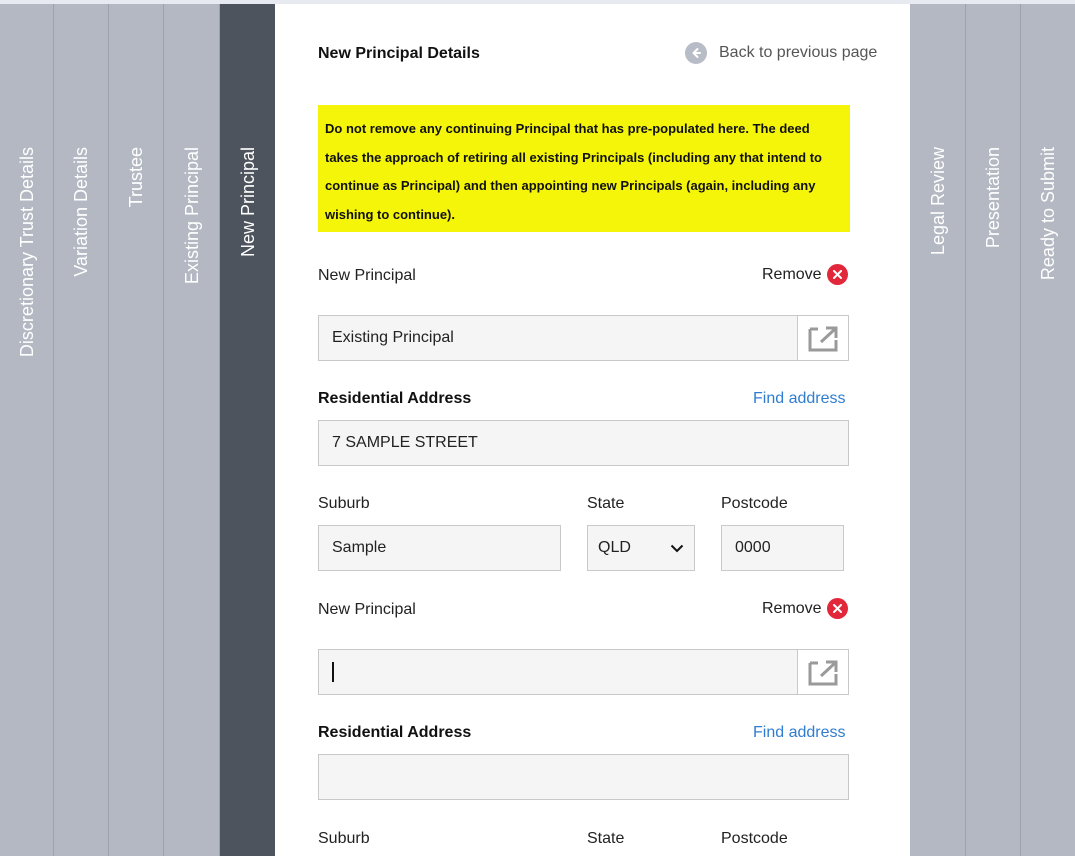  Describe the element at coordinates (136, 177) in the screenshot. I see `tab-label: Trustee` at that location.